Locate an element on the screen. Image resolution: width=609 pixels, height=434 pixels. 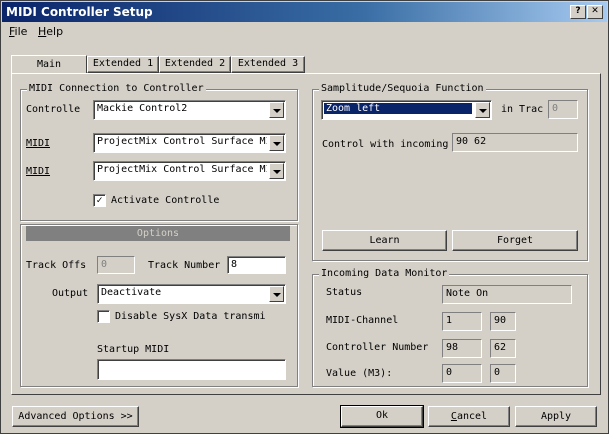
cancel-button: Cancel is located at coordinates (469, 416).